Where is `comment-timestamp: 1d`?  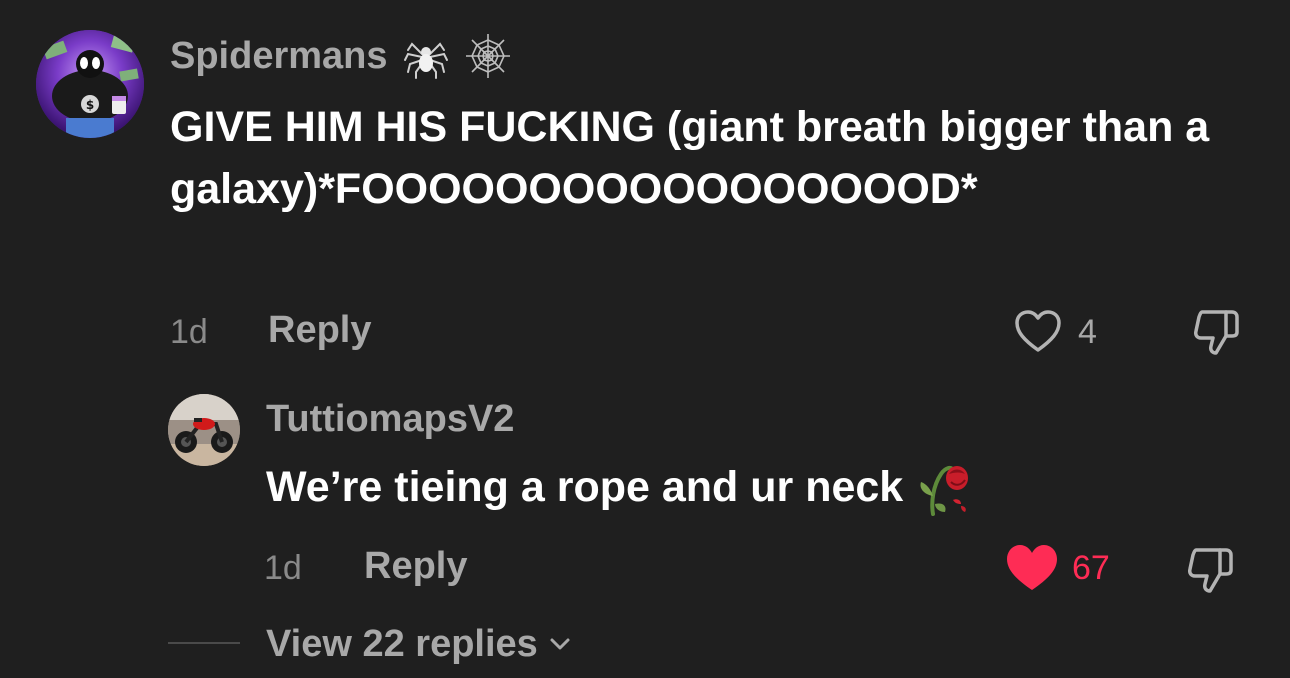
comment-timestamp: 1d is located at coordinates (189, 332).